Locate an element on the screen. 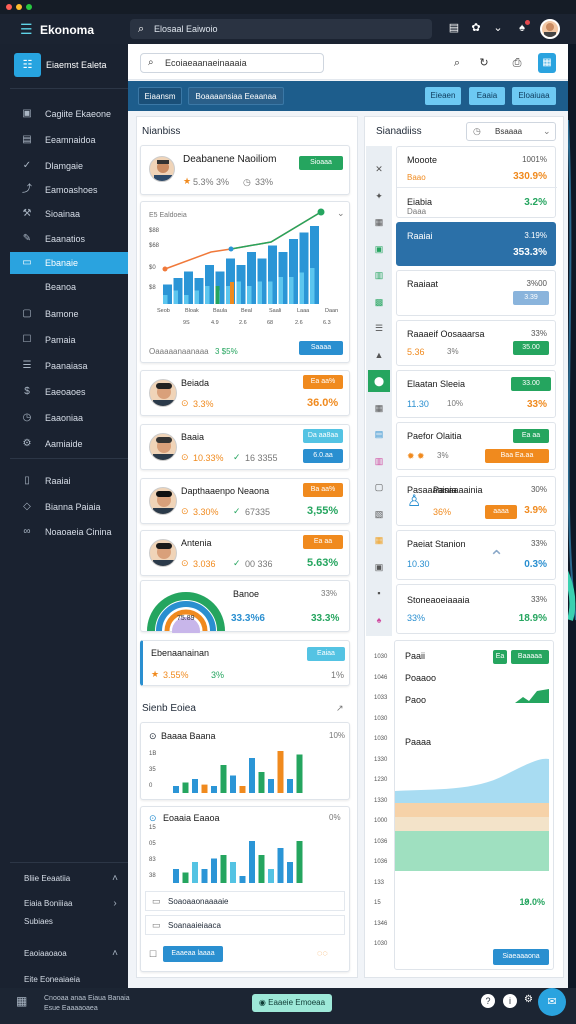 Image resolution: width=576 pixels, height=1024 pixels. expand-icon: ↗ is located at coordinates (340, 708).